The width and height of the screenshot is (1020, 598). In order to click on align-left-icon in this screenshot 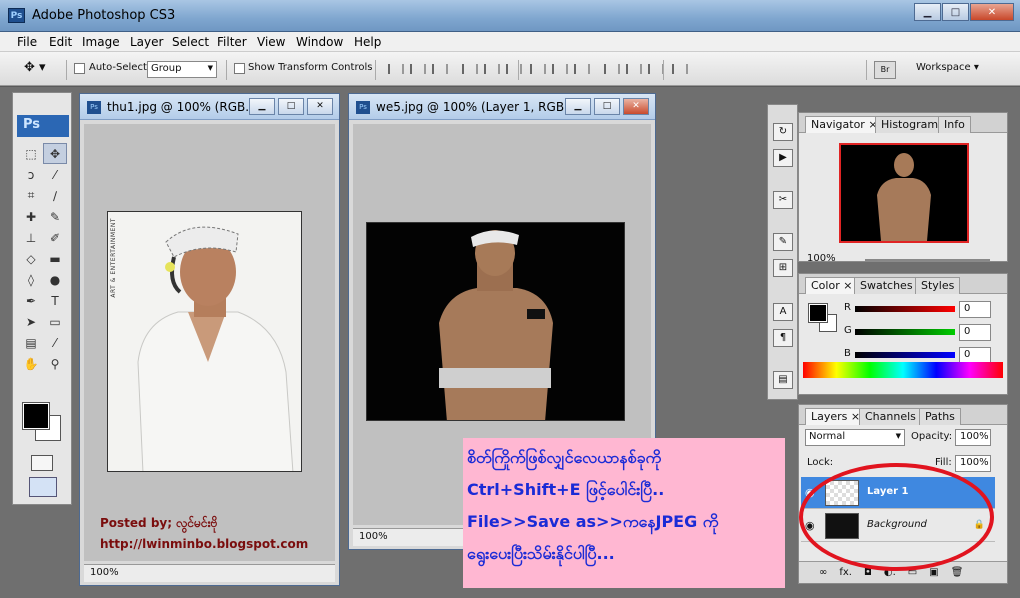, I will do `click(468, 69)`.